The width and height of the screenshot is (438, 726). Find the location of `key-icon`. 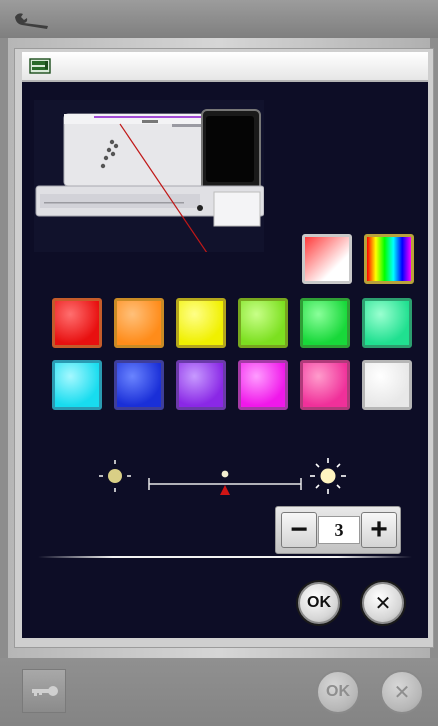

key-icon is located at coordinates (45, 691).